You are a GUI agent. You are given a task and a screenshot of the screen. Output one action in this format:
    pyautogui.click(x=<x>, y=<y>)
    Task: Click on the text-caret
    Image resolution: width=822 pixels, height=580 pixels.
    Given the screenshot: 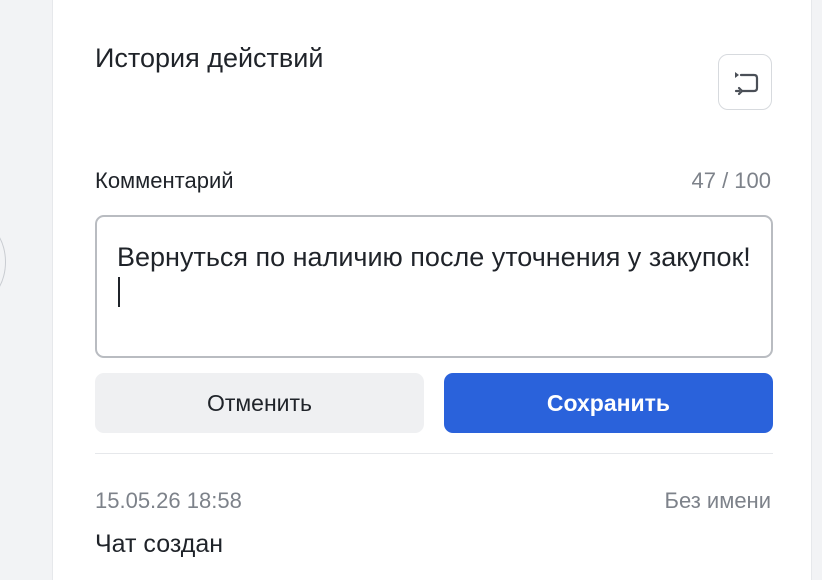 What is the action you would take?
    pyautogui.click(x=119, y=292)
    